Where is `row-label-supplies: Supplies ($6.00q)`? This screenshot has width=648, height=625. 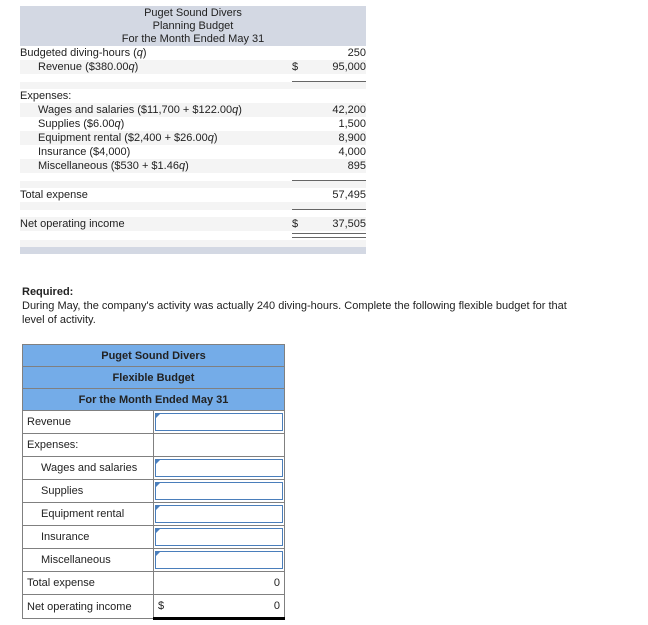
row-label-supplies: Supplies ($6.00q) is located at coordinates (156, 124).